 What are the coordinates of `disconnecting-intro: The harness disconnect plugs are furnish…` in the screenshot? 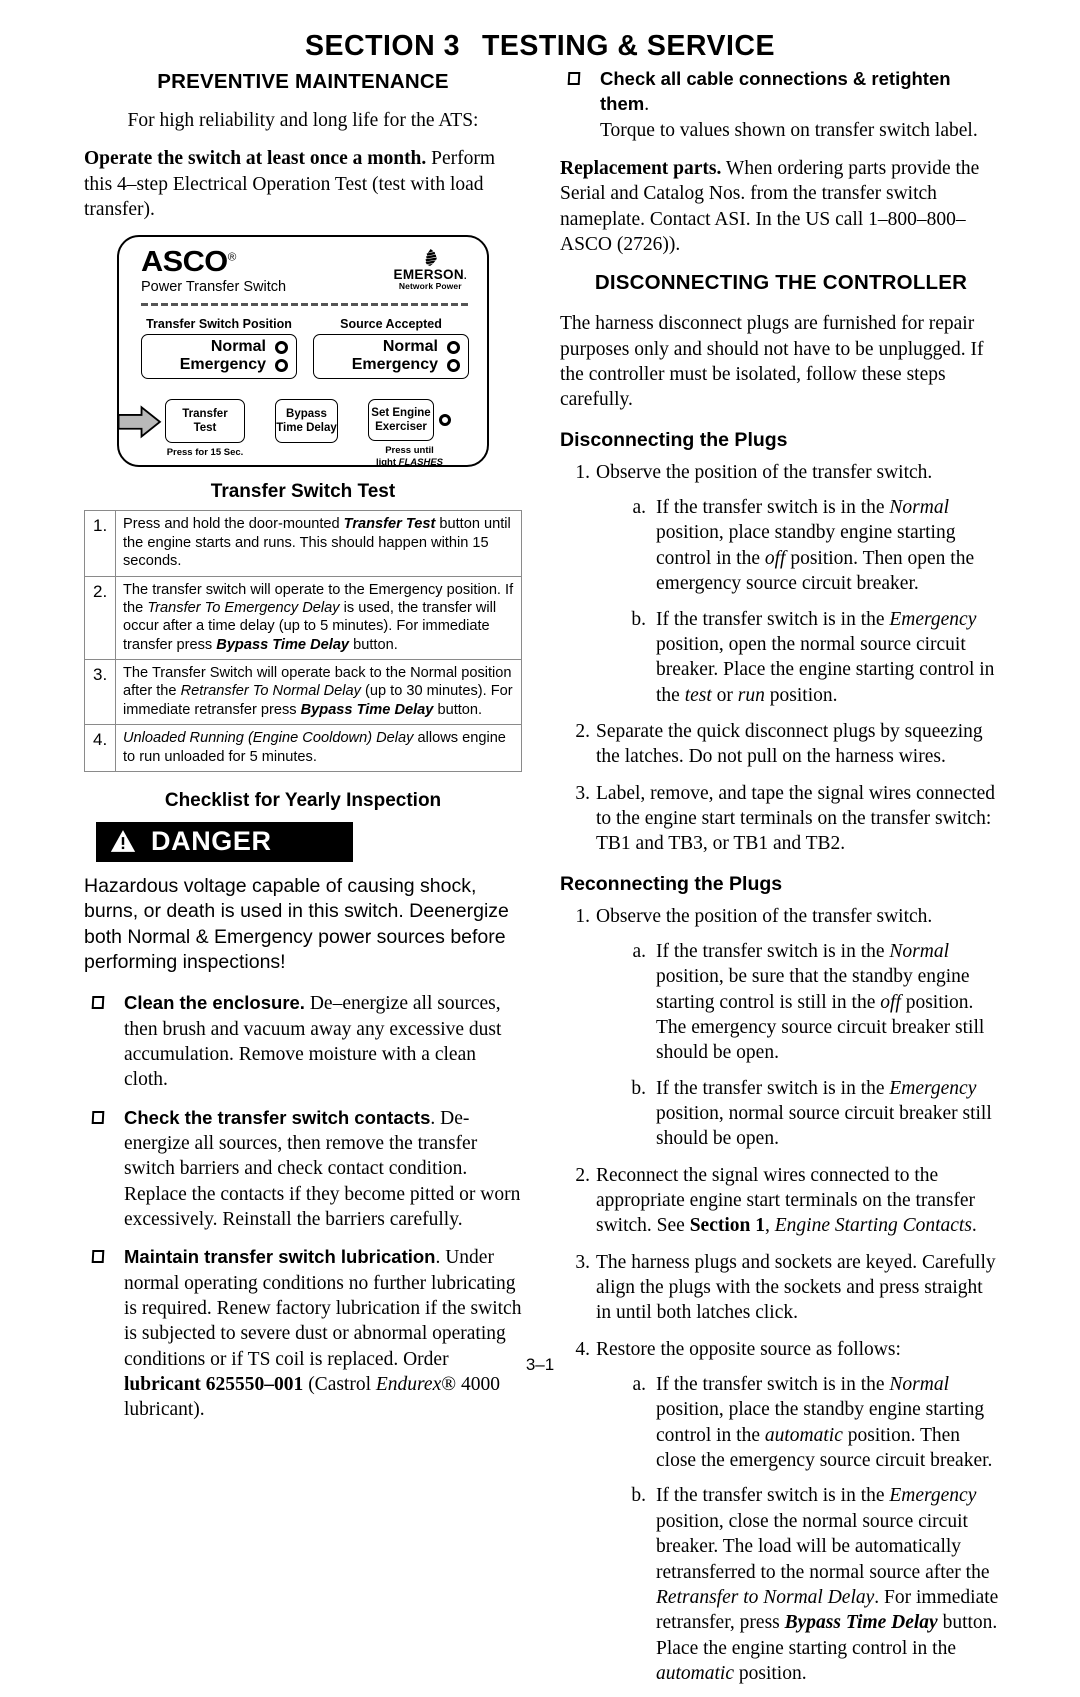 It's located at (772, 362).